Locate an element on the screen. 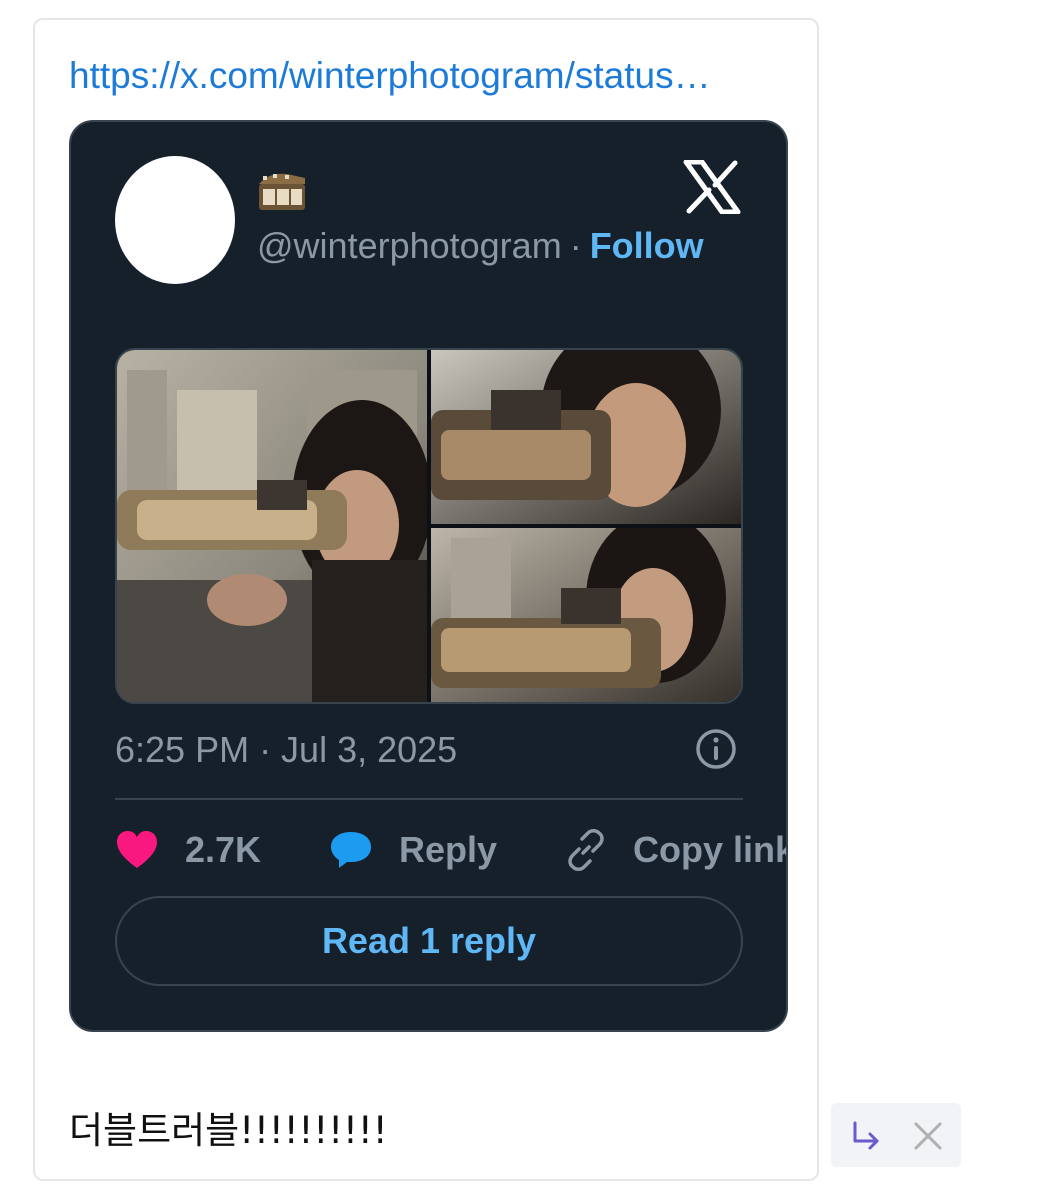 This screenshot has width=1051, height=1200. copy-link-button: Copy link is located at coordinates (676, 850).